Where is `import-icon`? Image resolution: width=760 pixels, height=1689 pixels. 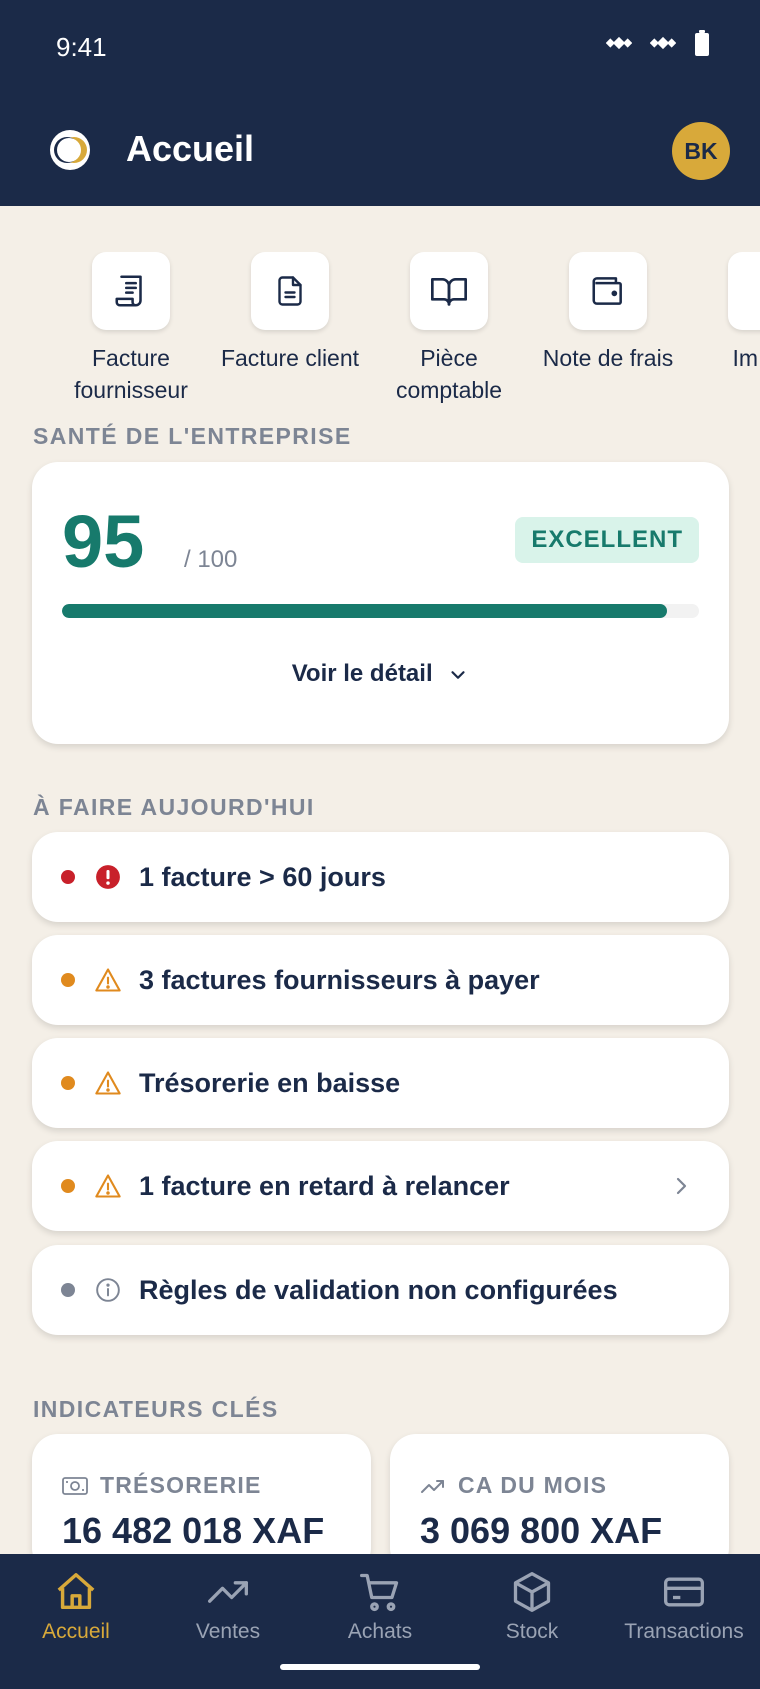
import-icon is located at coordinates (744, 291).